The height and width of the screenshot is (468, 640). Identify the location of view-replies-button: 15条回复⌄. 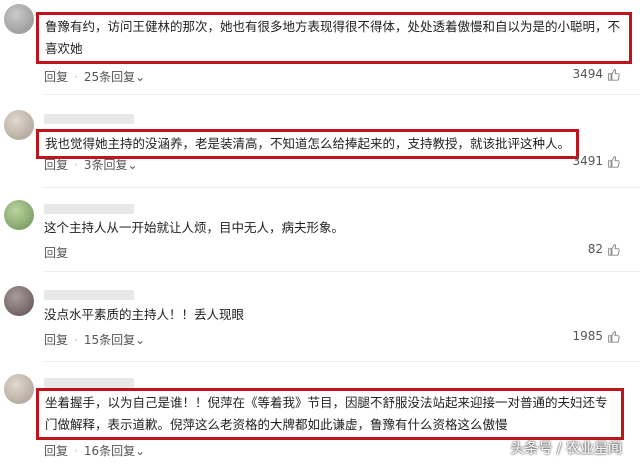
(114, 340).